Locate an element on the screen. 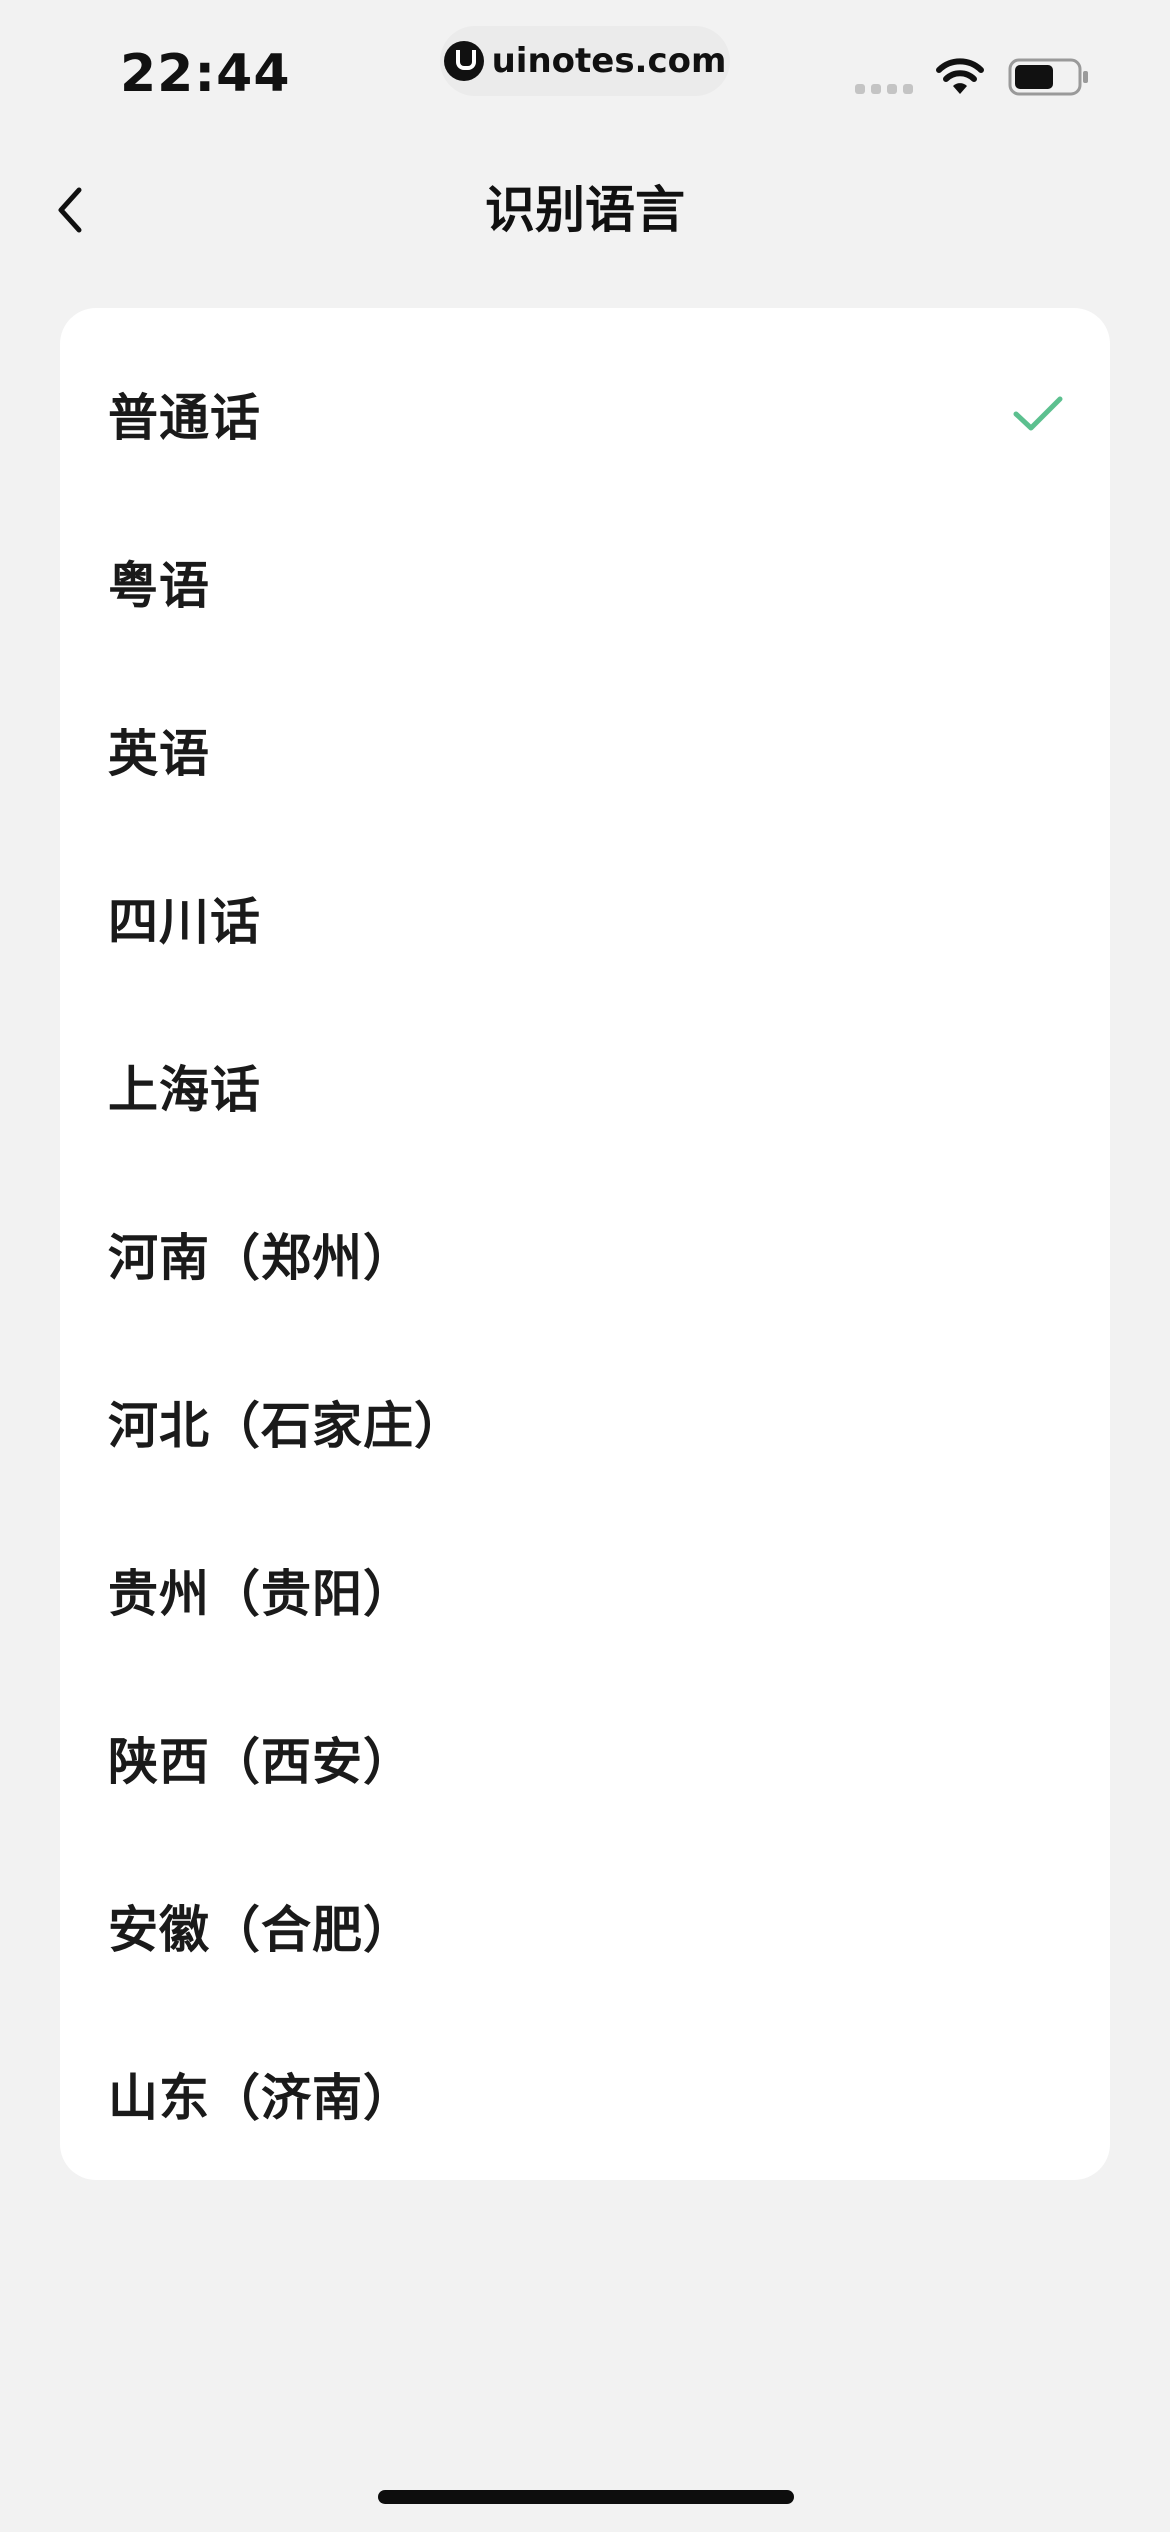  chevron-left-icon is located at coordinates (70, 210).